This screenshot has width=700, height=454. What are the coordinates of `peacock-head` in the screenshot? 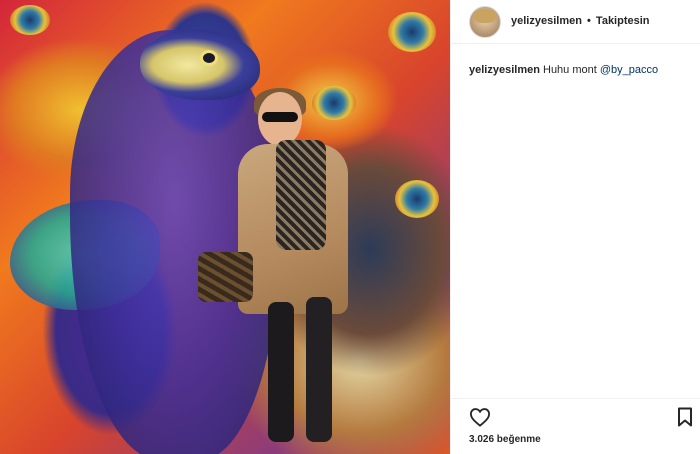 It's located at (200, 65).